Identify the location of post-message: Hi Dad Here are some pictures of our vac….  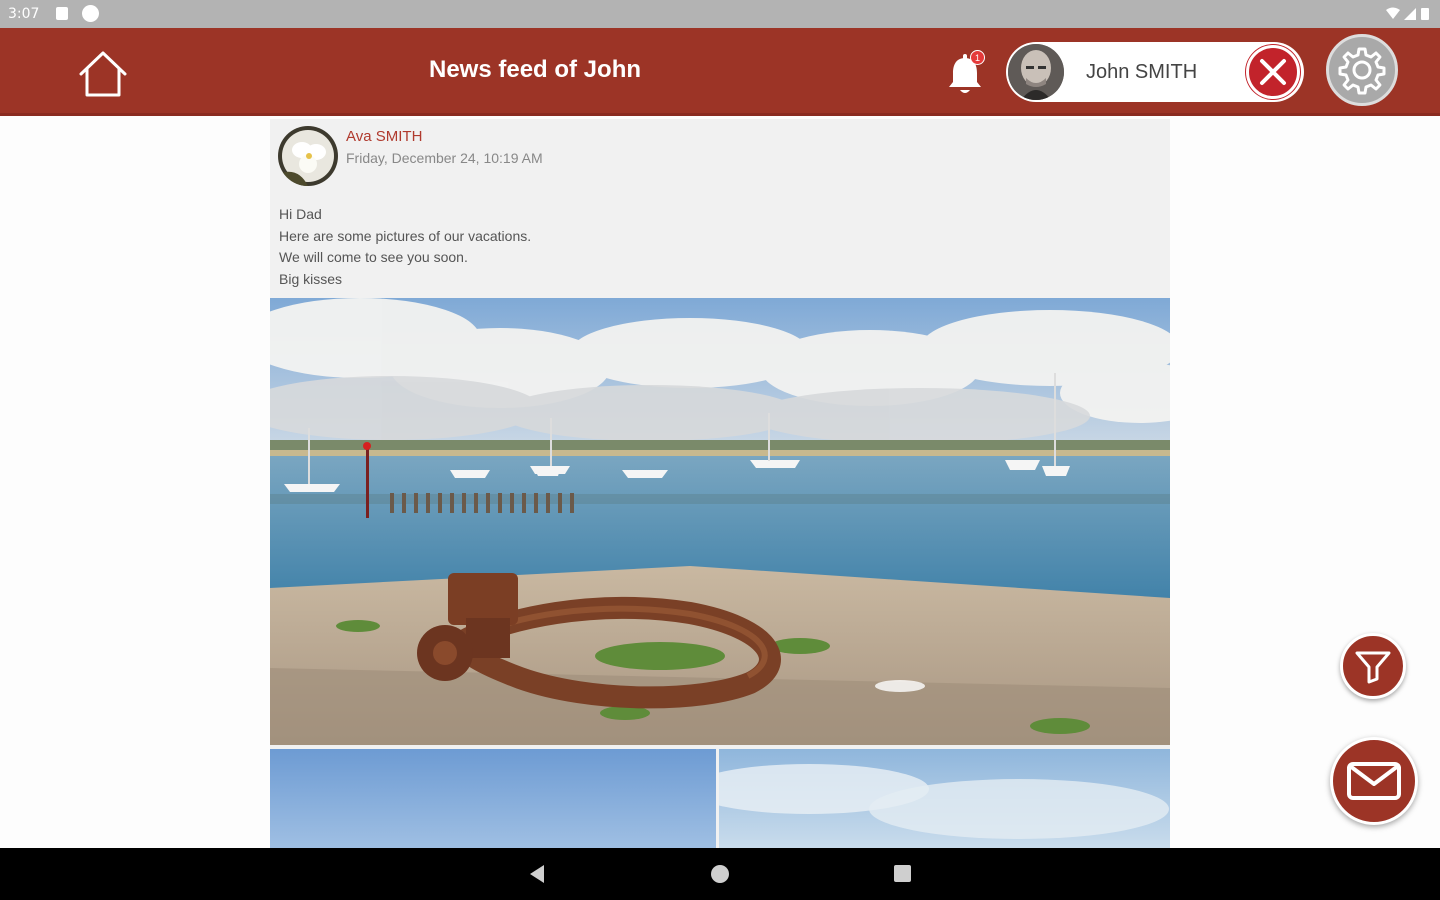
(405, 247).